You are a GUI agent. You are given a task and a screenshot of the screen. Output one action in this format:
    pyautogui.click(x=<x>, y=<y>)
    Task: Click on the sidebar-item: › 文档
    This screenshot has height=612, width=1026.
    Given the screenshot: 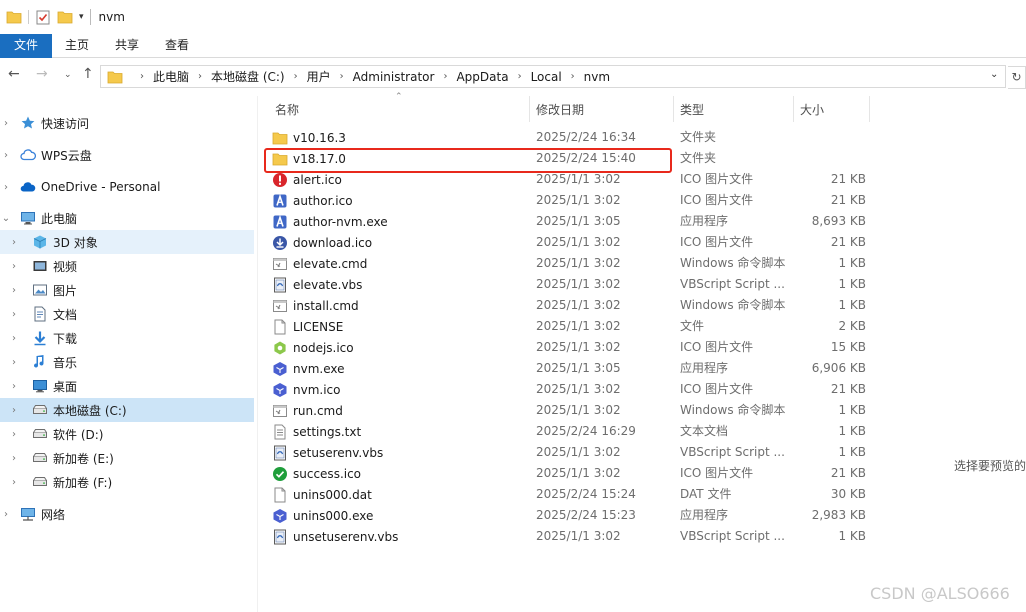 What is the action you would take?
    pyautogui.click(x=127, y=314)
    